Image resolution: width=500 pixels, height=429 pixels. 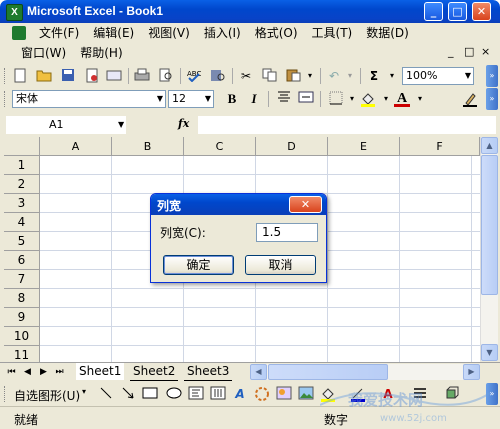 I want to click on row-header-10: 10, so click(x=22, y=336).